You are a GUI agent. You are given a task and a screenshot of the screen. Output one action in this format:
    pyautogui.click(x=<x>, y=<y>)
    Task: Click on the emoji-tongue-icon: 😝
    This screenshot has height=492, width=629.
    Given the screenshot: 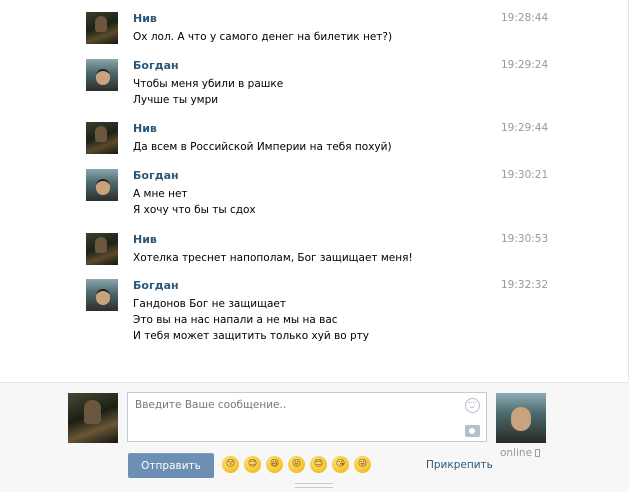 What is the action you would take?
    pyautogui.click(x=296, y=464)
    